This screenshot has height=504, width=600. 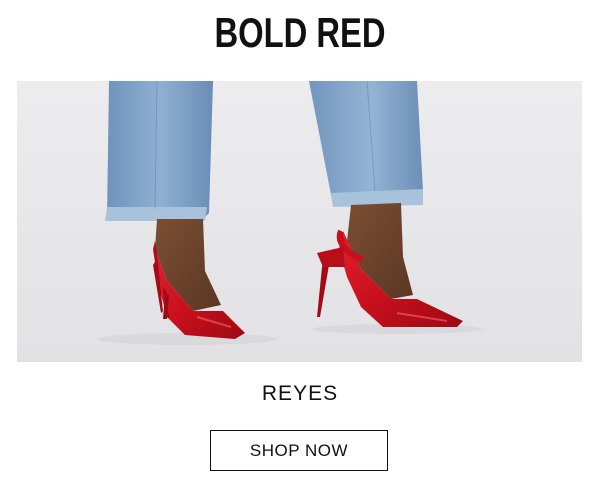 What do you see at coordinates (299, 450) in the screenshot?
I see `shop-now-button: SHOP NOW` at bounding box center [299, 450].